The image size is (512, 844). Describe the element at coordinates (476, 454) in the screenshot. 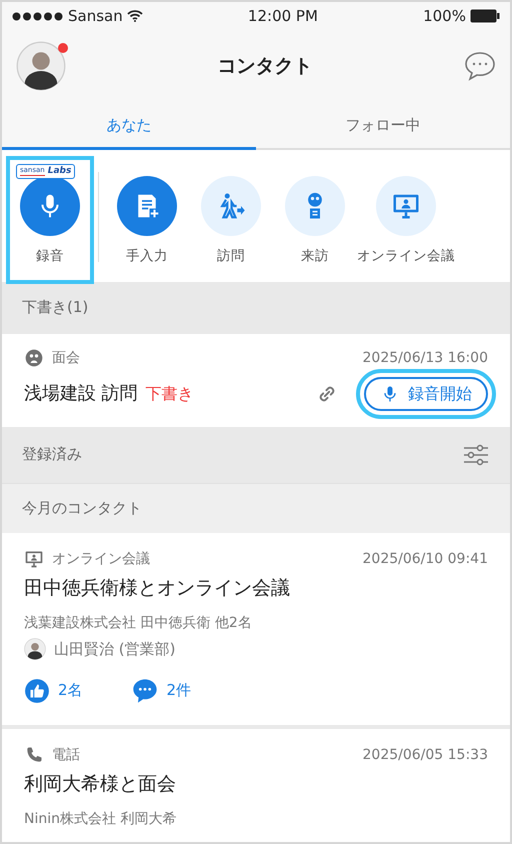

I see `filter-sliders-button` at that location.